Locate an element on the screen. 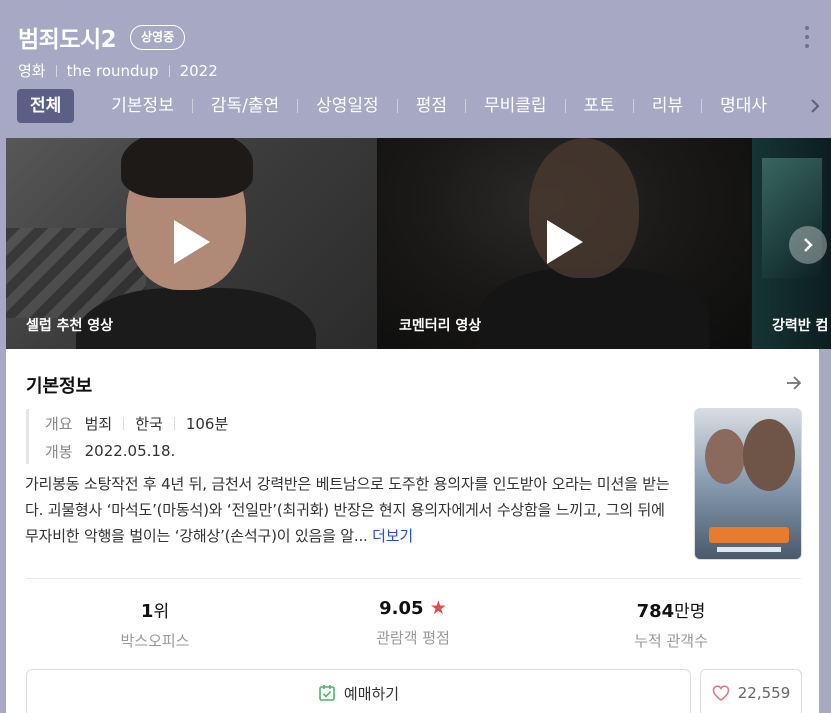 The width and height of the screenshot is (831, 713). poster-subtitle is located at coordinates (749, 549).